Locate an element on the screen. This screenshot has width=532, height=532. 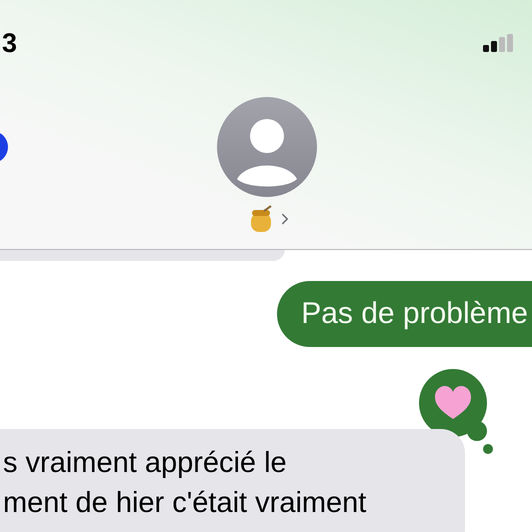
contact-avatar is located at coordinates (267, 147).